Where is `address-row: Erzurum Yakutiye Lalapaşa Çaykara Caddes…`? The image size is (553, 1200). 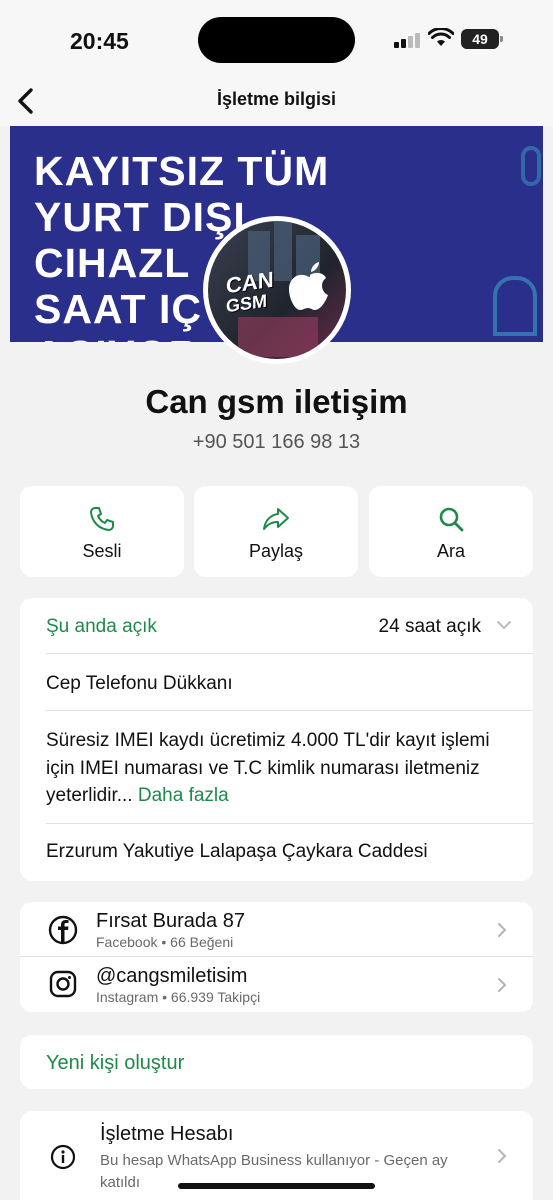
address-row: Erzurum Yakutiye Lalapaşa Çaykara Caddes… is located at coordinates (289, 852).